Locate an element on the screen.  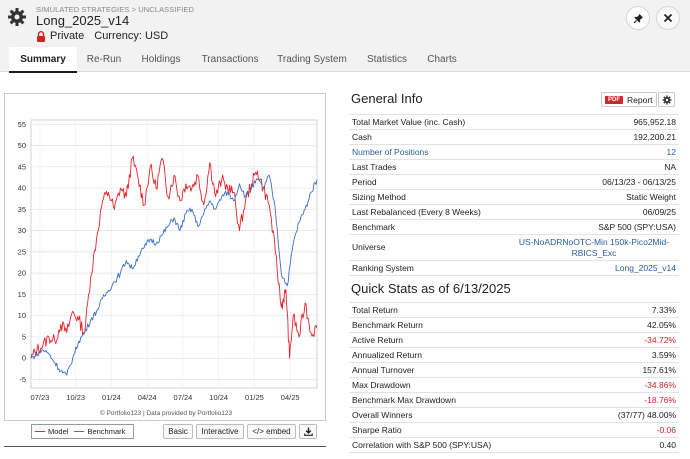
report-settings-button is located at coordinates (666, 99).